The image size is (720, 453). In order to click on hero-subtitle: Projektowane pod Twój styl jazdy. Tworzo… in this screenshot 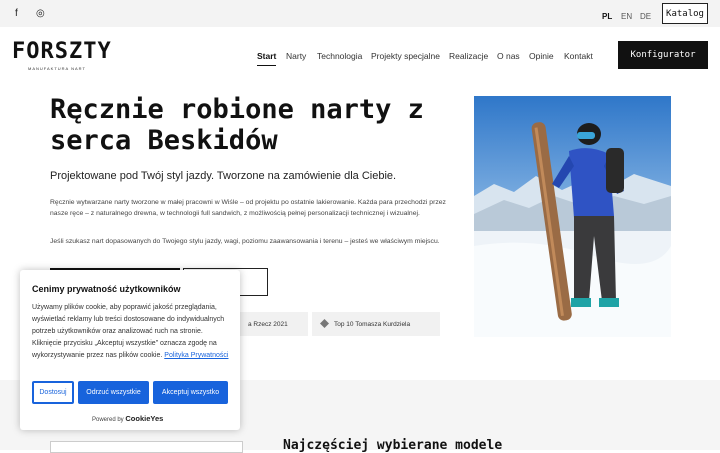, I will do `click(223, 176)`.